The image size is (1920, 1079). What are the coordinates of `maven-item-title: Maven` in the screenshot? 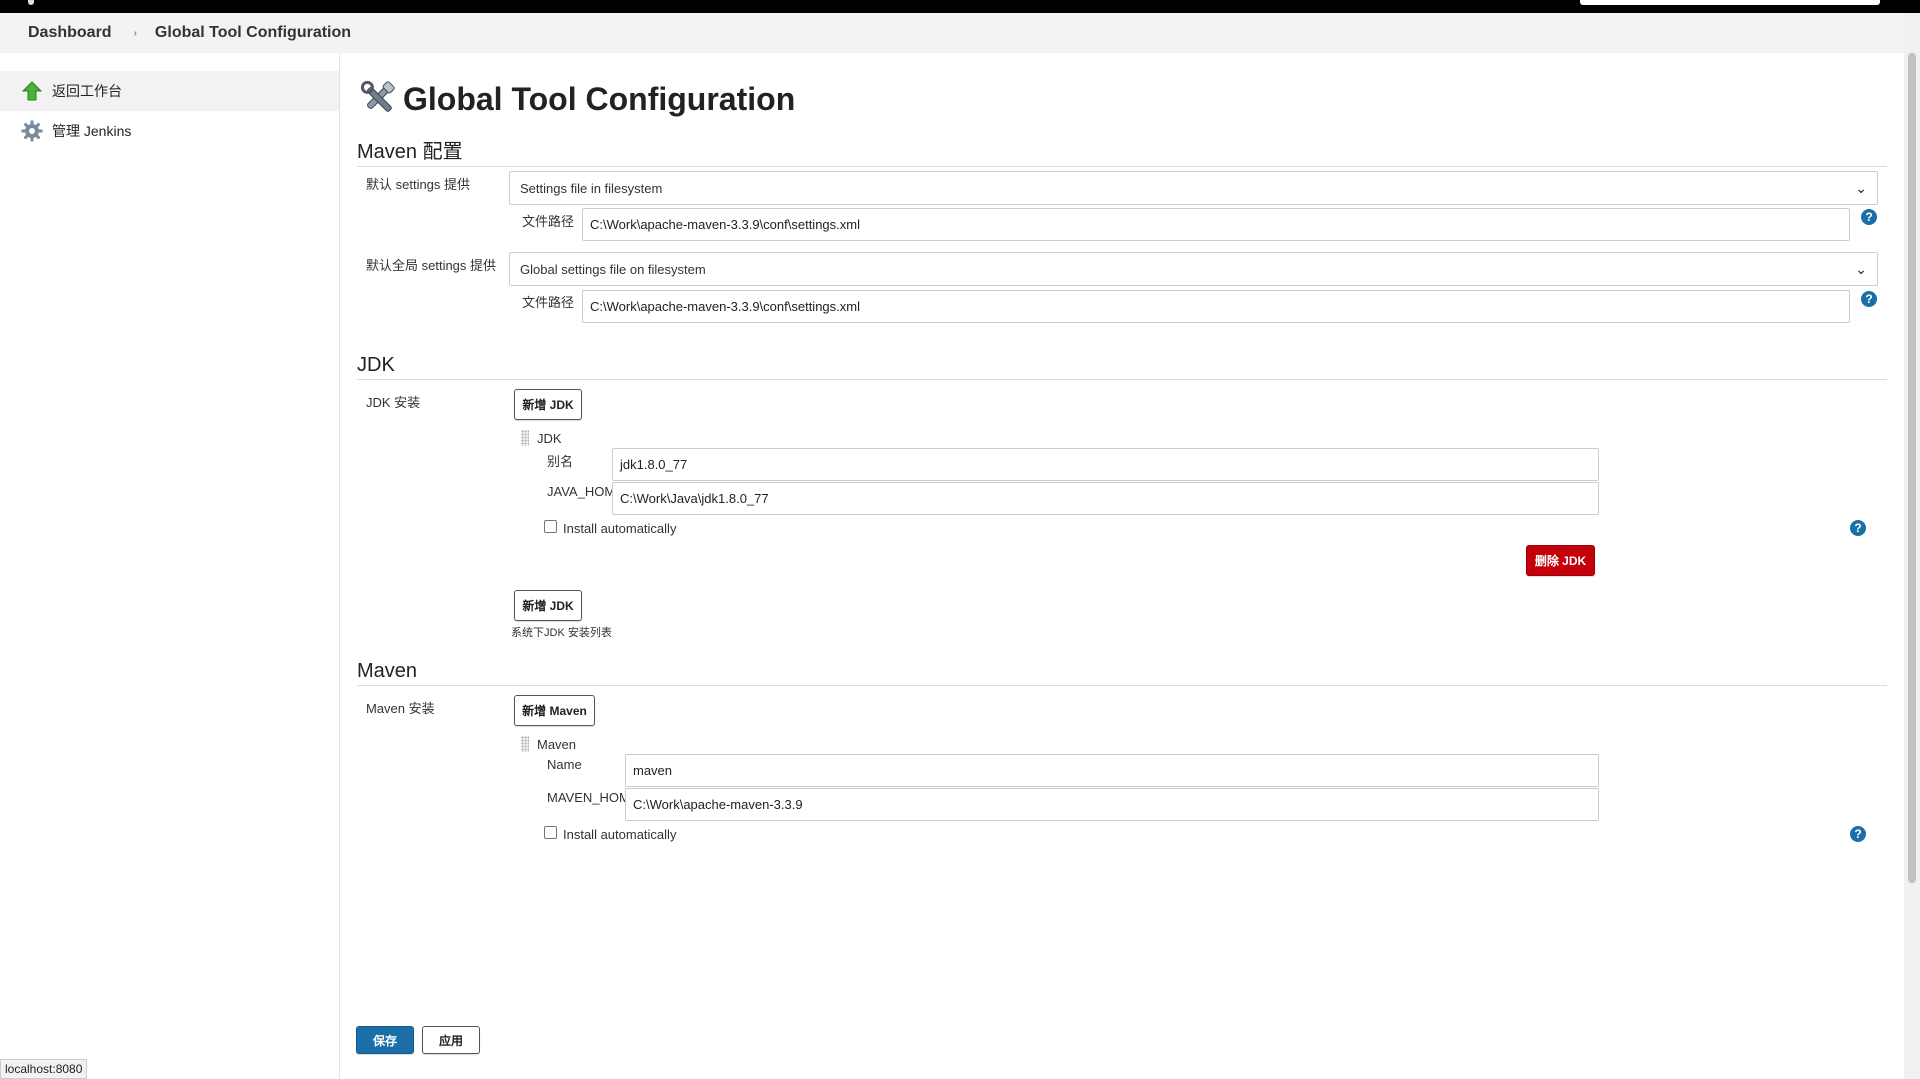 It's located at (557, 744).